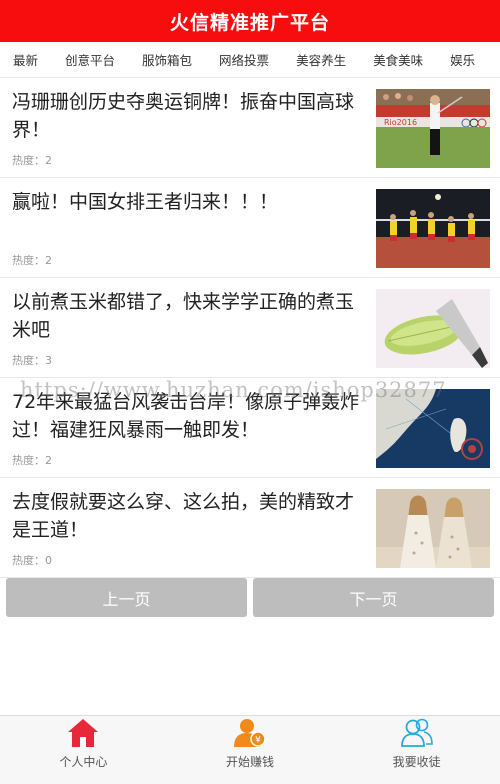  Describe the element at coordinates (433, 428) in the screenshot. I see `typhoon-satellite-map` at that location.